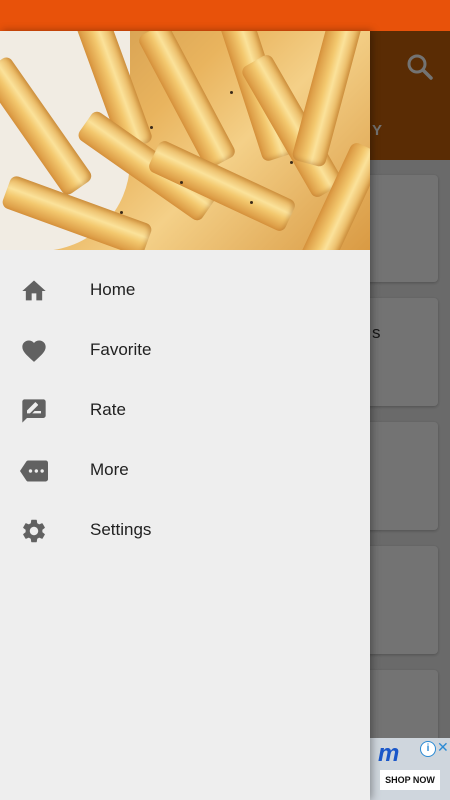  I want to click on ad-logo: m, so click(389, 753).